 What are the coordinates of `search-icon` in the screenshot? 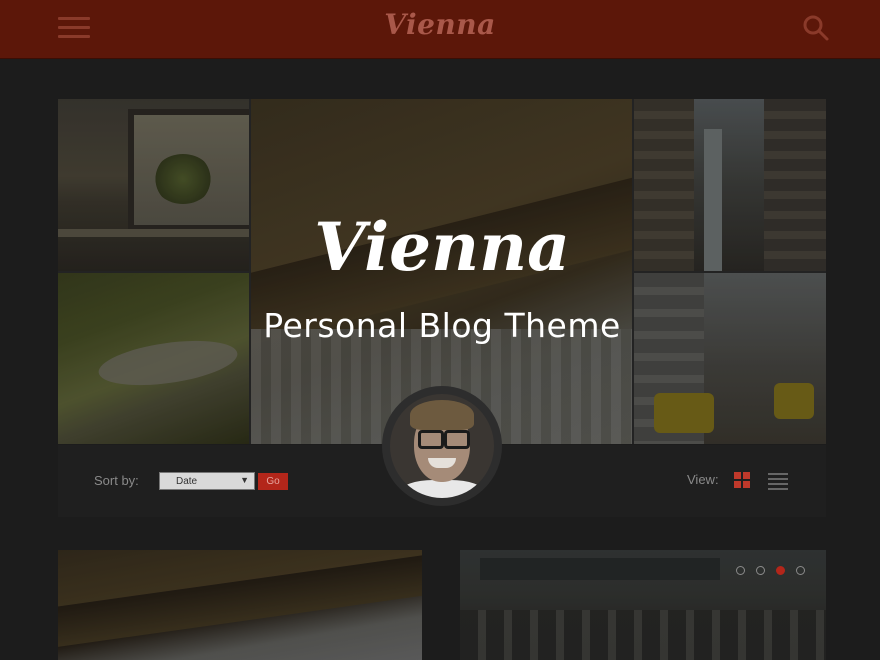 It's located at (816, 28).